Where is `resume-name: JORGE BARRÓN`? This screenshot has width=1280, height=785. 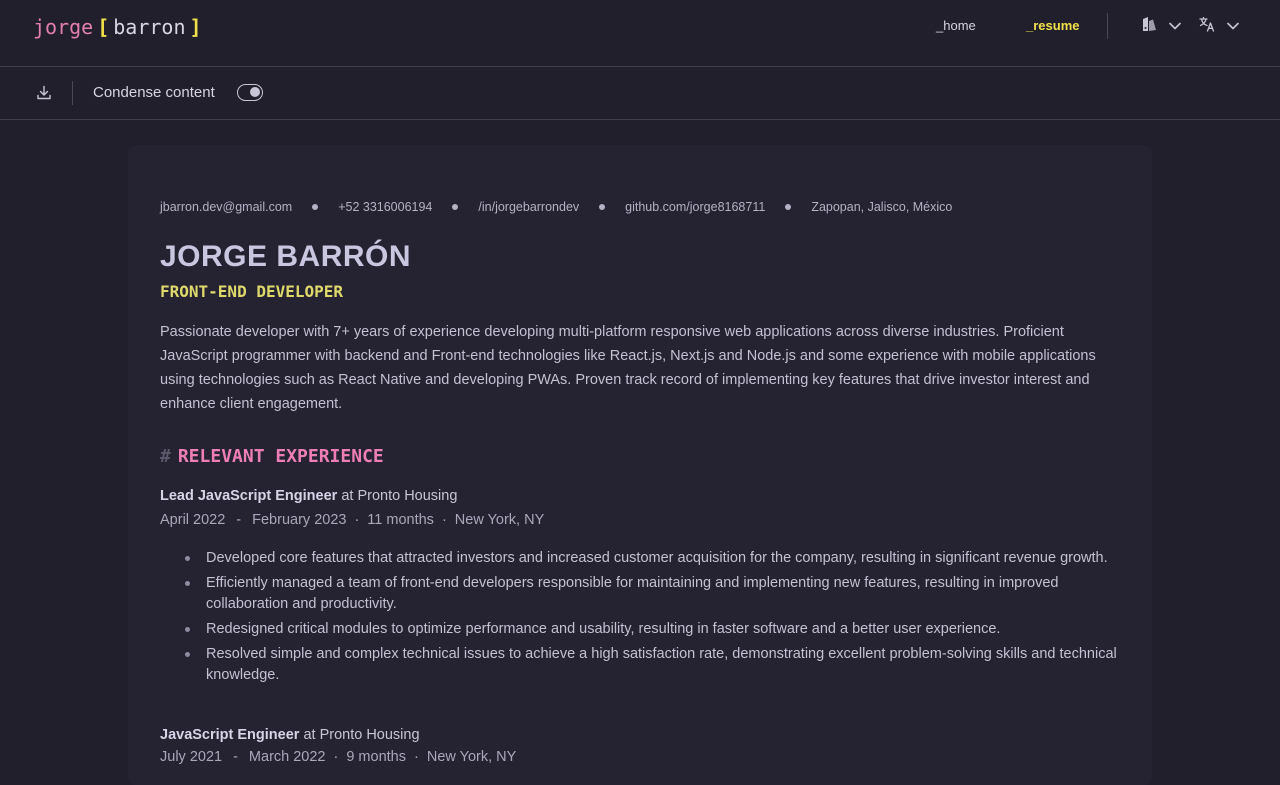 resume-name: JORGE BARRÓN is located at coordinates (286, 256).